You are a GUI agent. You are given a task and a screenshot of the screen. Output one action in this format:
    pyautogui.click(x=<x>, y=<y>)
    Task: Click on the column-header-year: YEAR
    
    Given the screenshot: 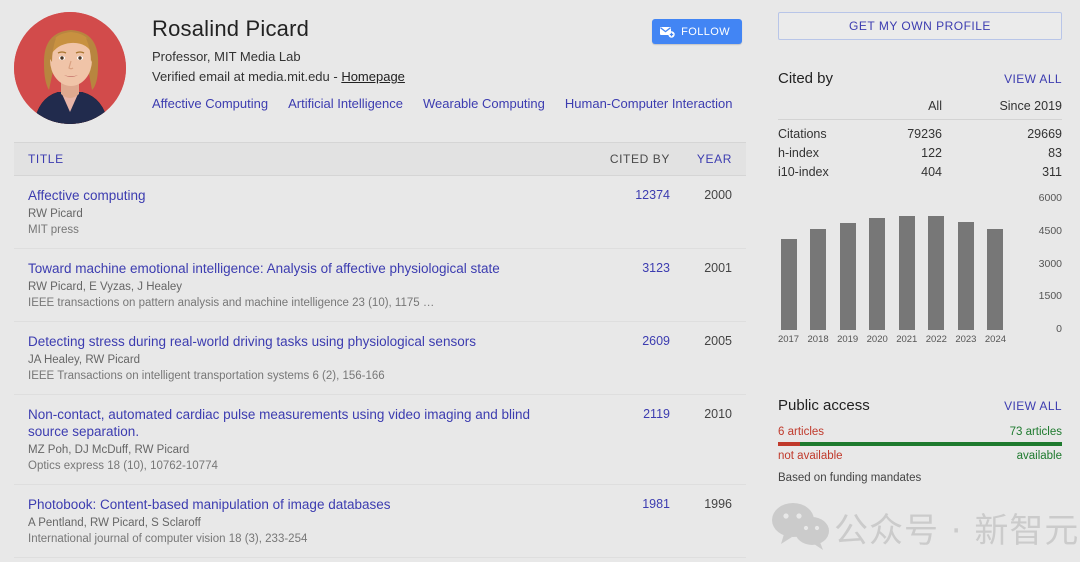 What is the action you would take?
    pyautogui.click(x=701, y=159)
    